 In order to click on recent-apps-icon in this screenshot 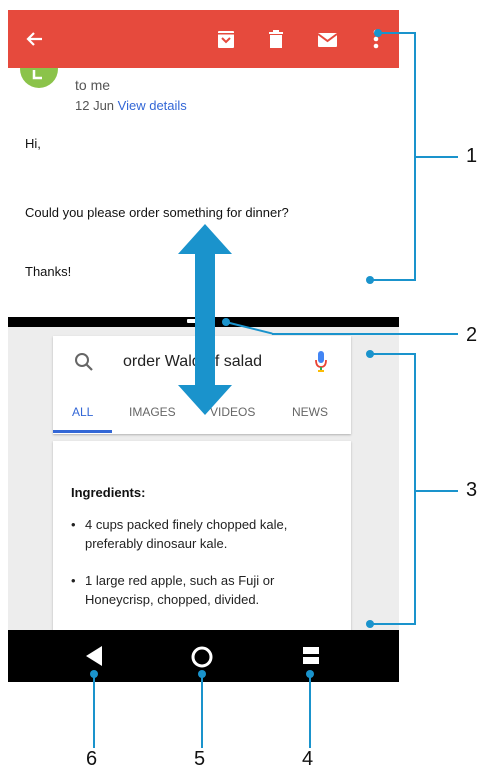, I will do `click(311, 658)`.